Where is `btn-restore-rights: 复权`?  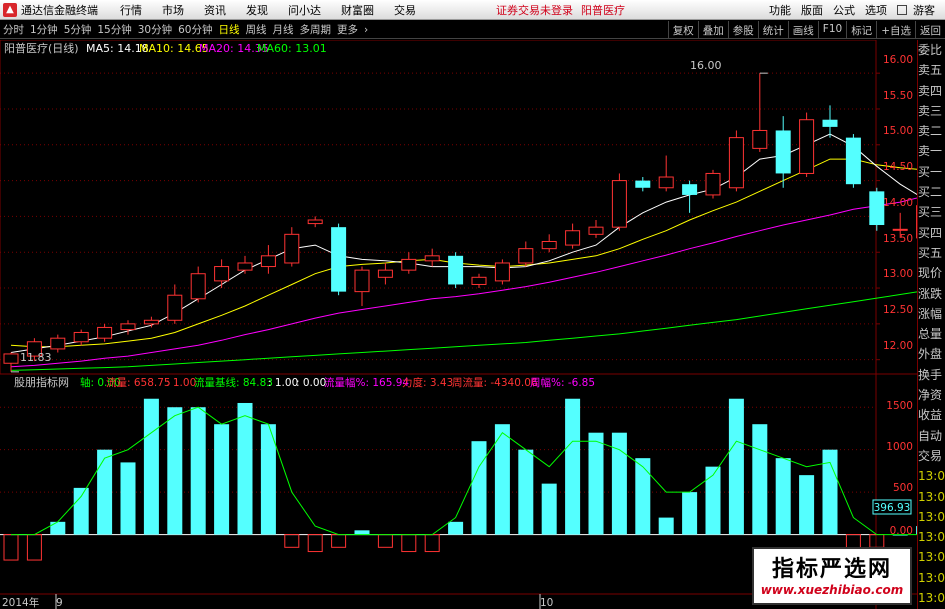 btn-restore-rights: 复权 is located at coordinates (682, 30).